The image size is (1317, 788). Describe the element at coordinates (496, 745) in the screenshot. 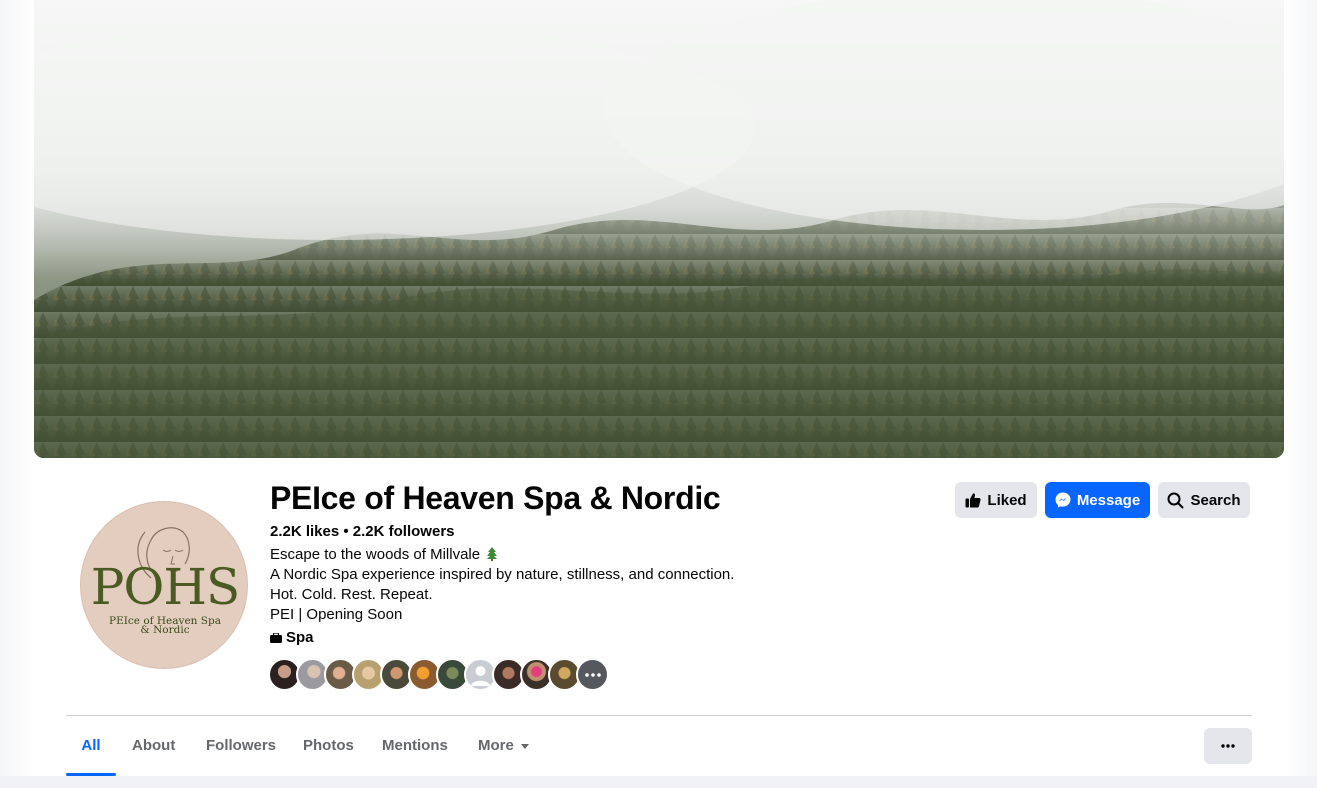

I see `tab-more-label: More` at that location.